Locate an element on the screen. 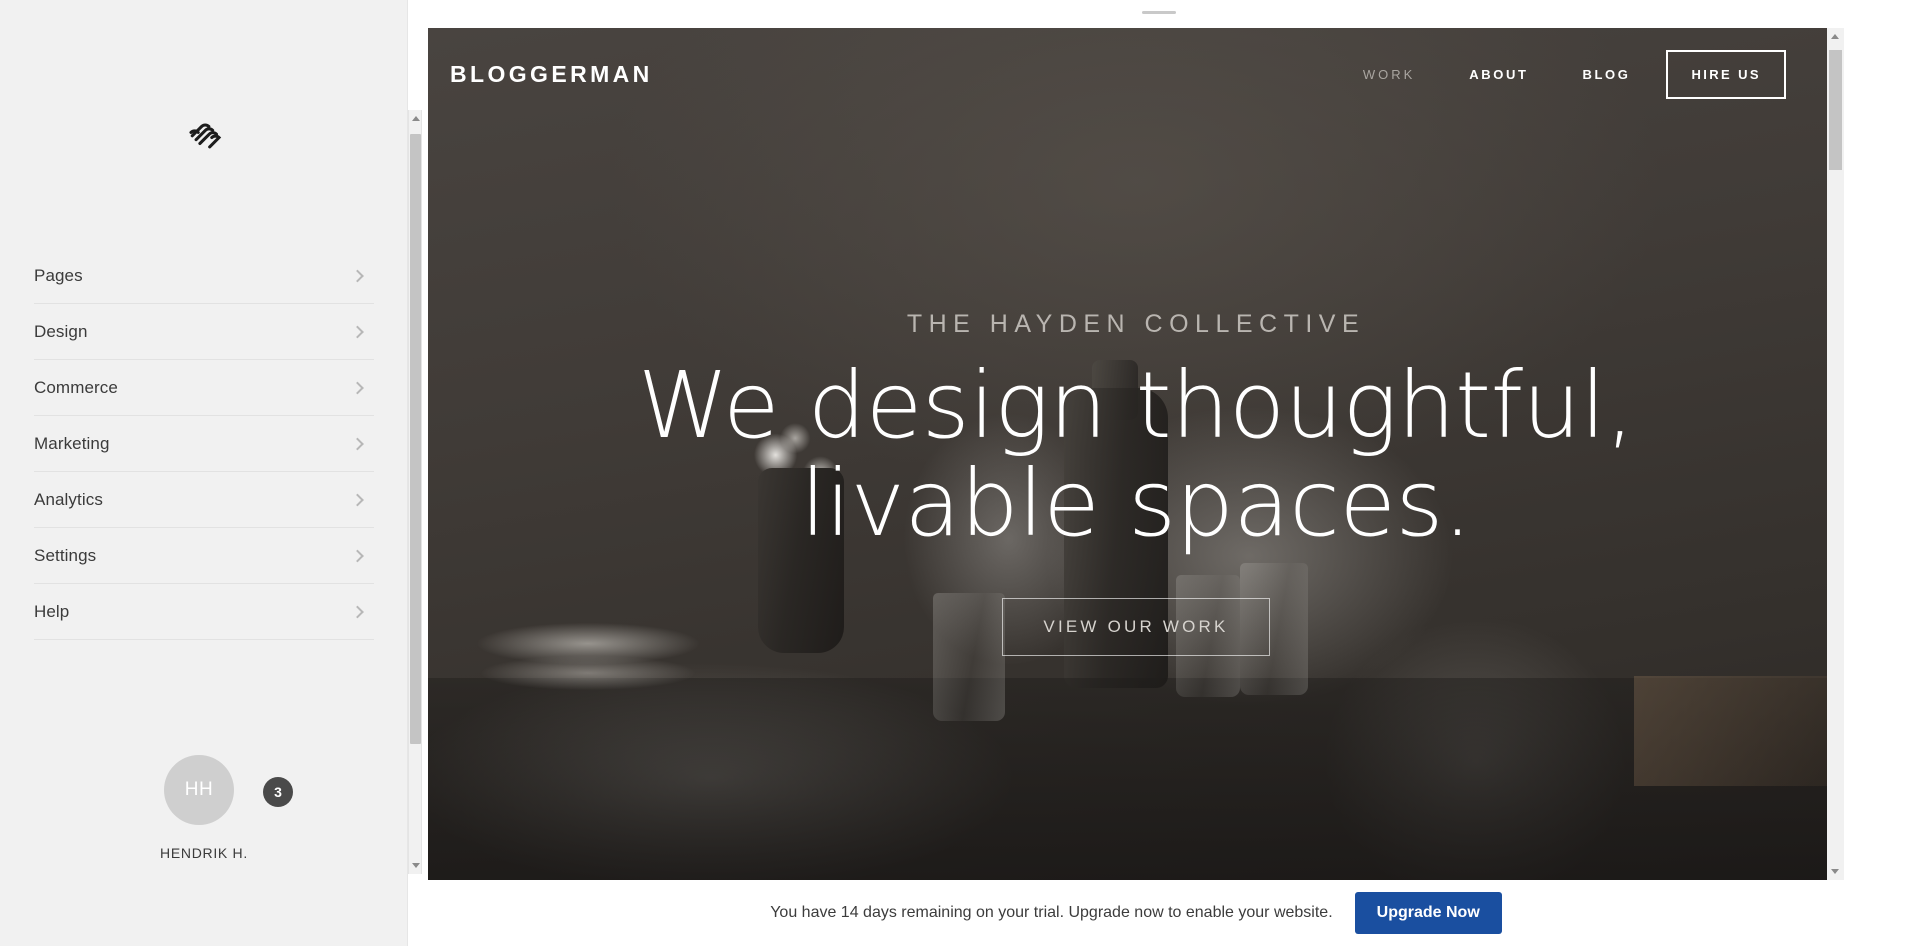 Image resolution: width=1920 pixels, height=946 pixels. sidebar-item-label: Commerce is located at coordinates (76, 387).